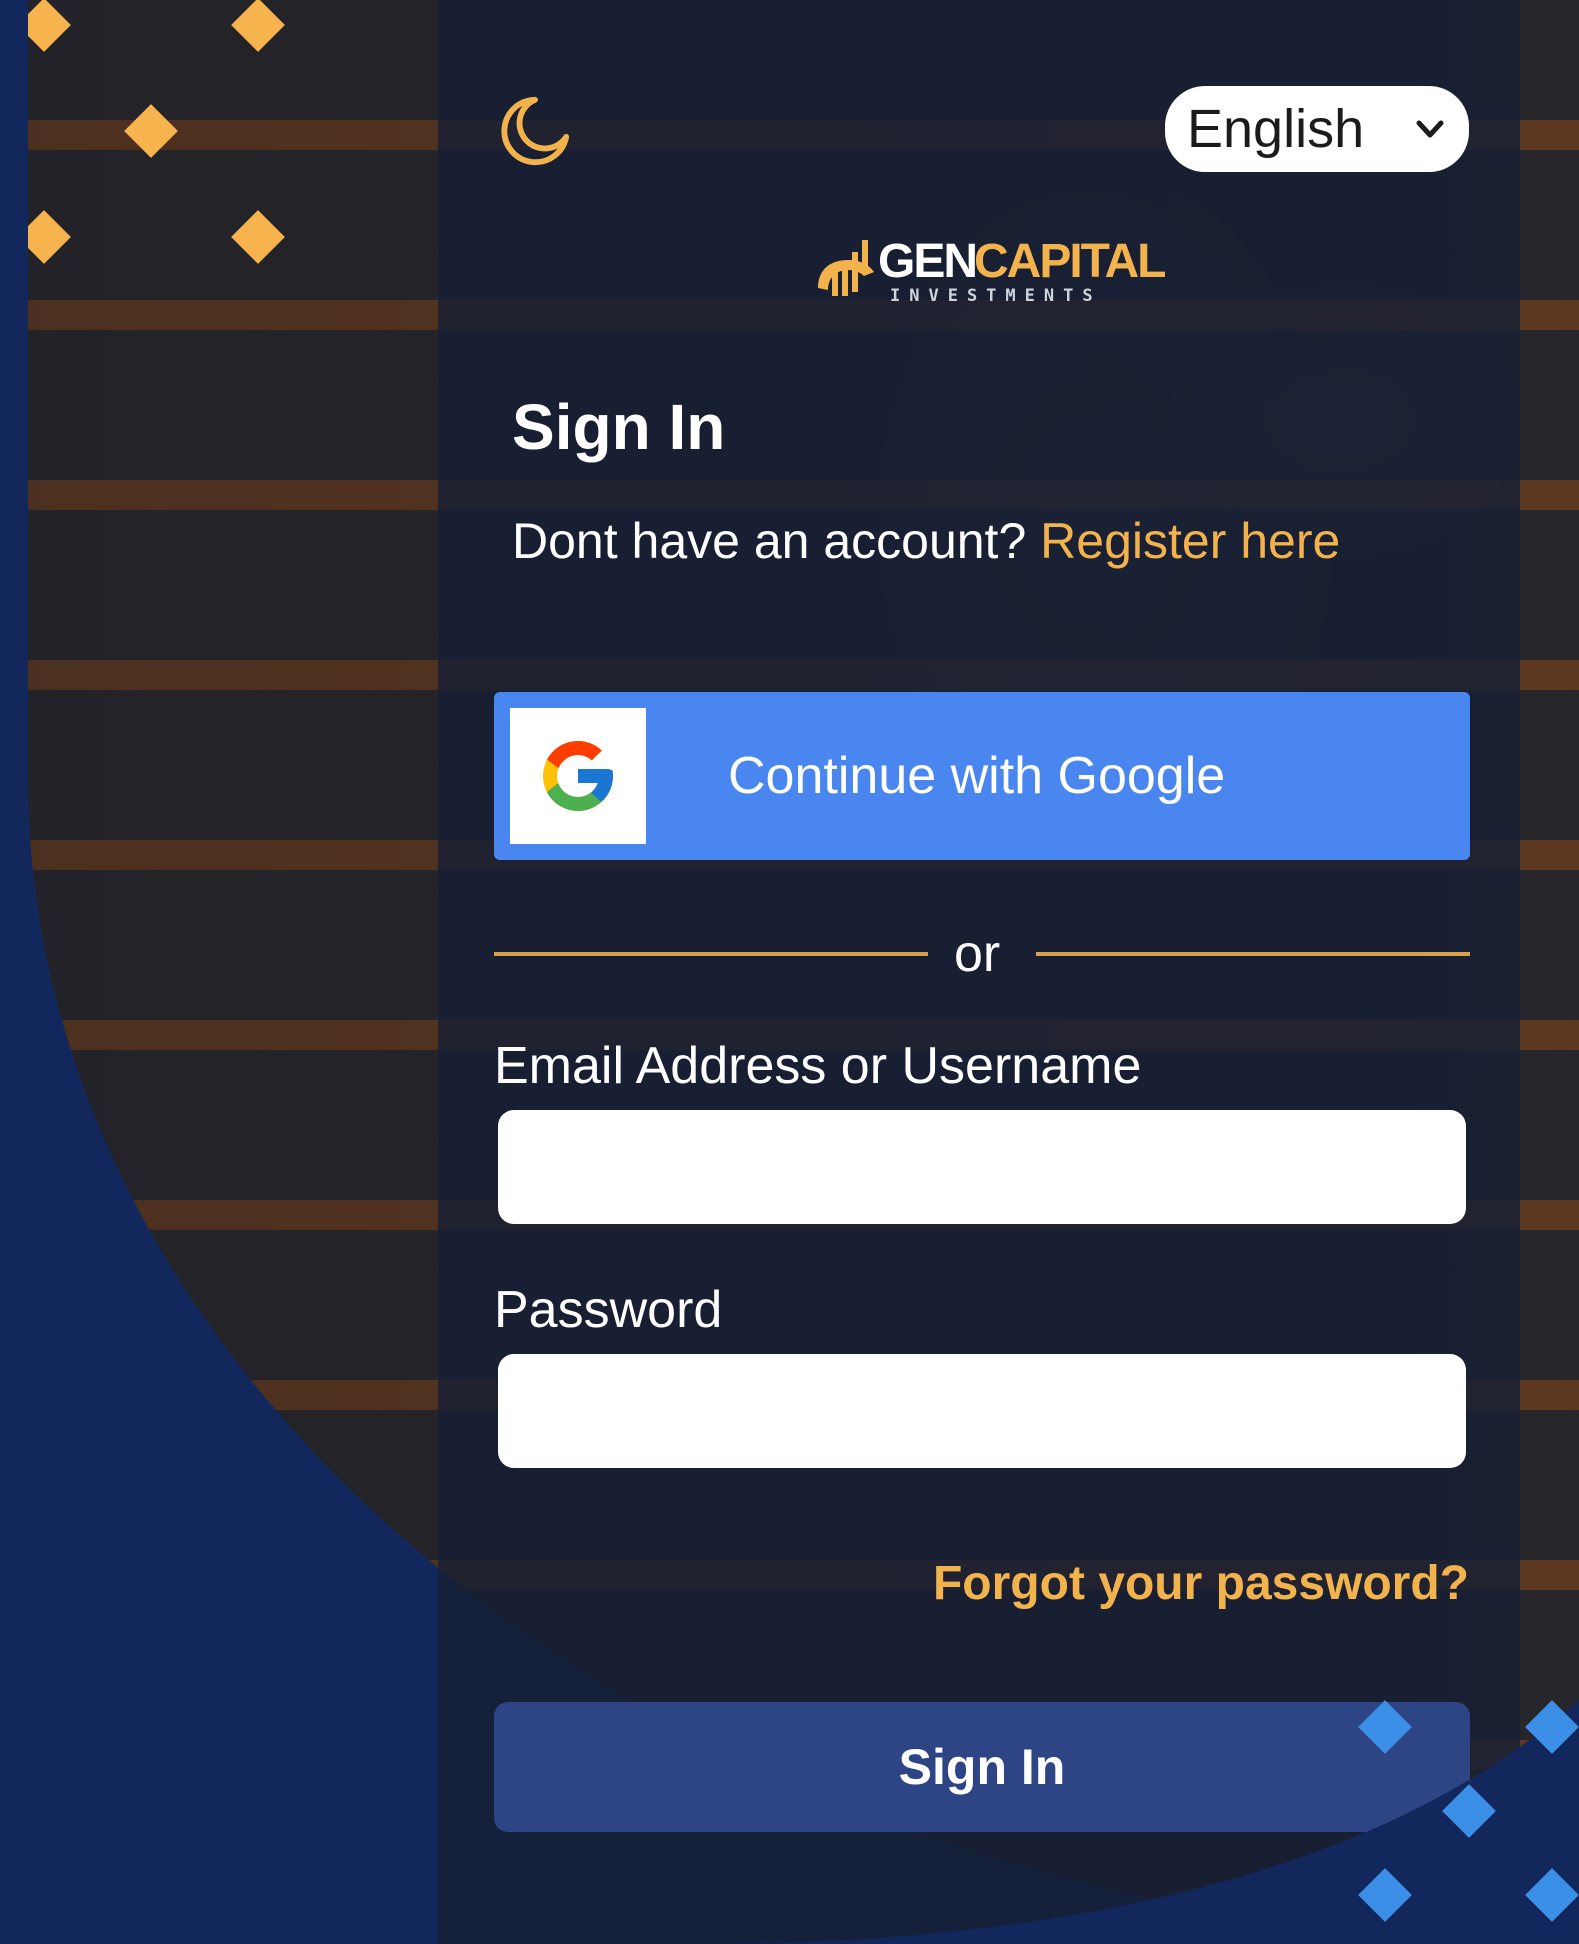  I want to click on language-select: English, so click(1317, 129).